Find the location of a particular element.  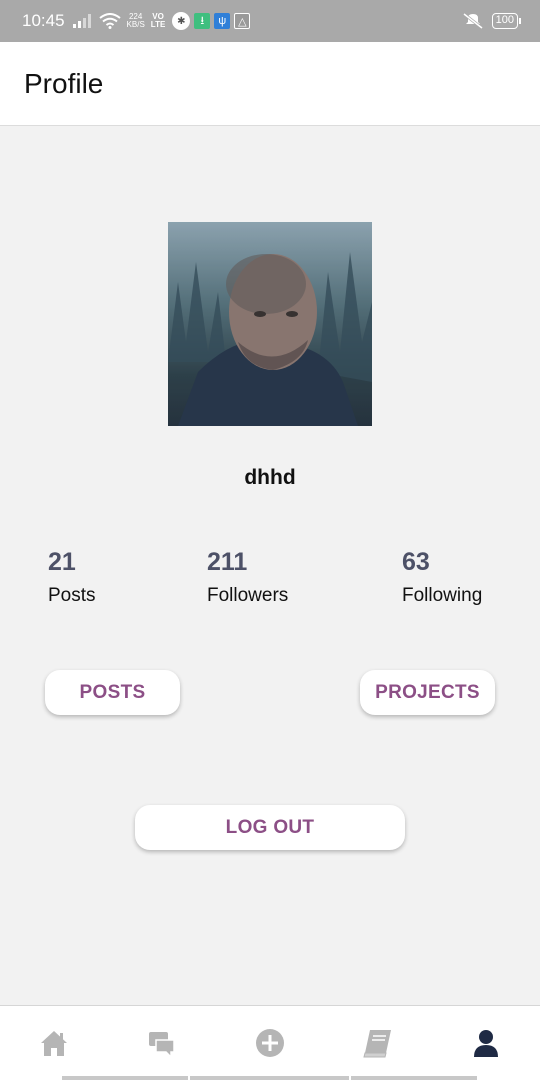

projects-button: PROJECTS is located at coordinates (427, 692).